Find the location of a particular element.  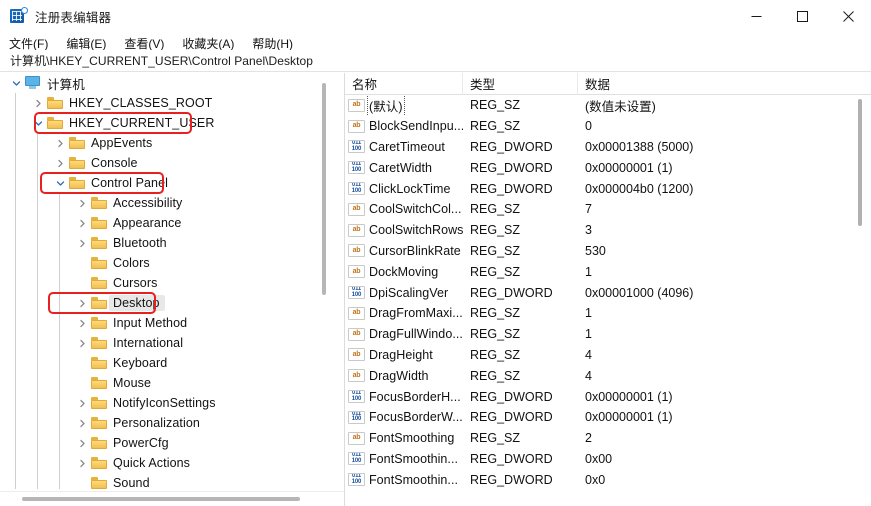

column-header-data: 数据 is located at coordinates (720, 84).